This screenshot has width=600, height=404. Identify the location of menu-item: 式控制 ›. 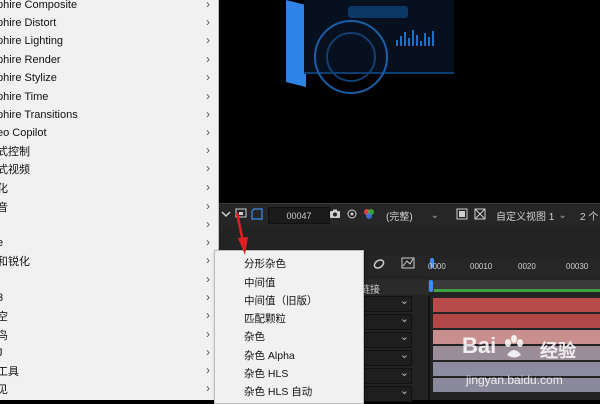
(109, 151).